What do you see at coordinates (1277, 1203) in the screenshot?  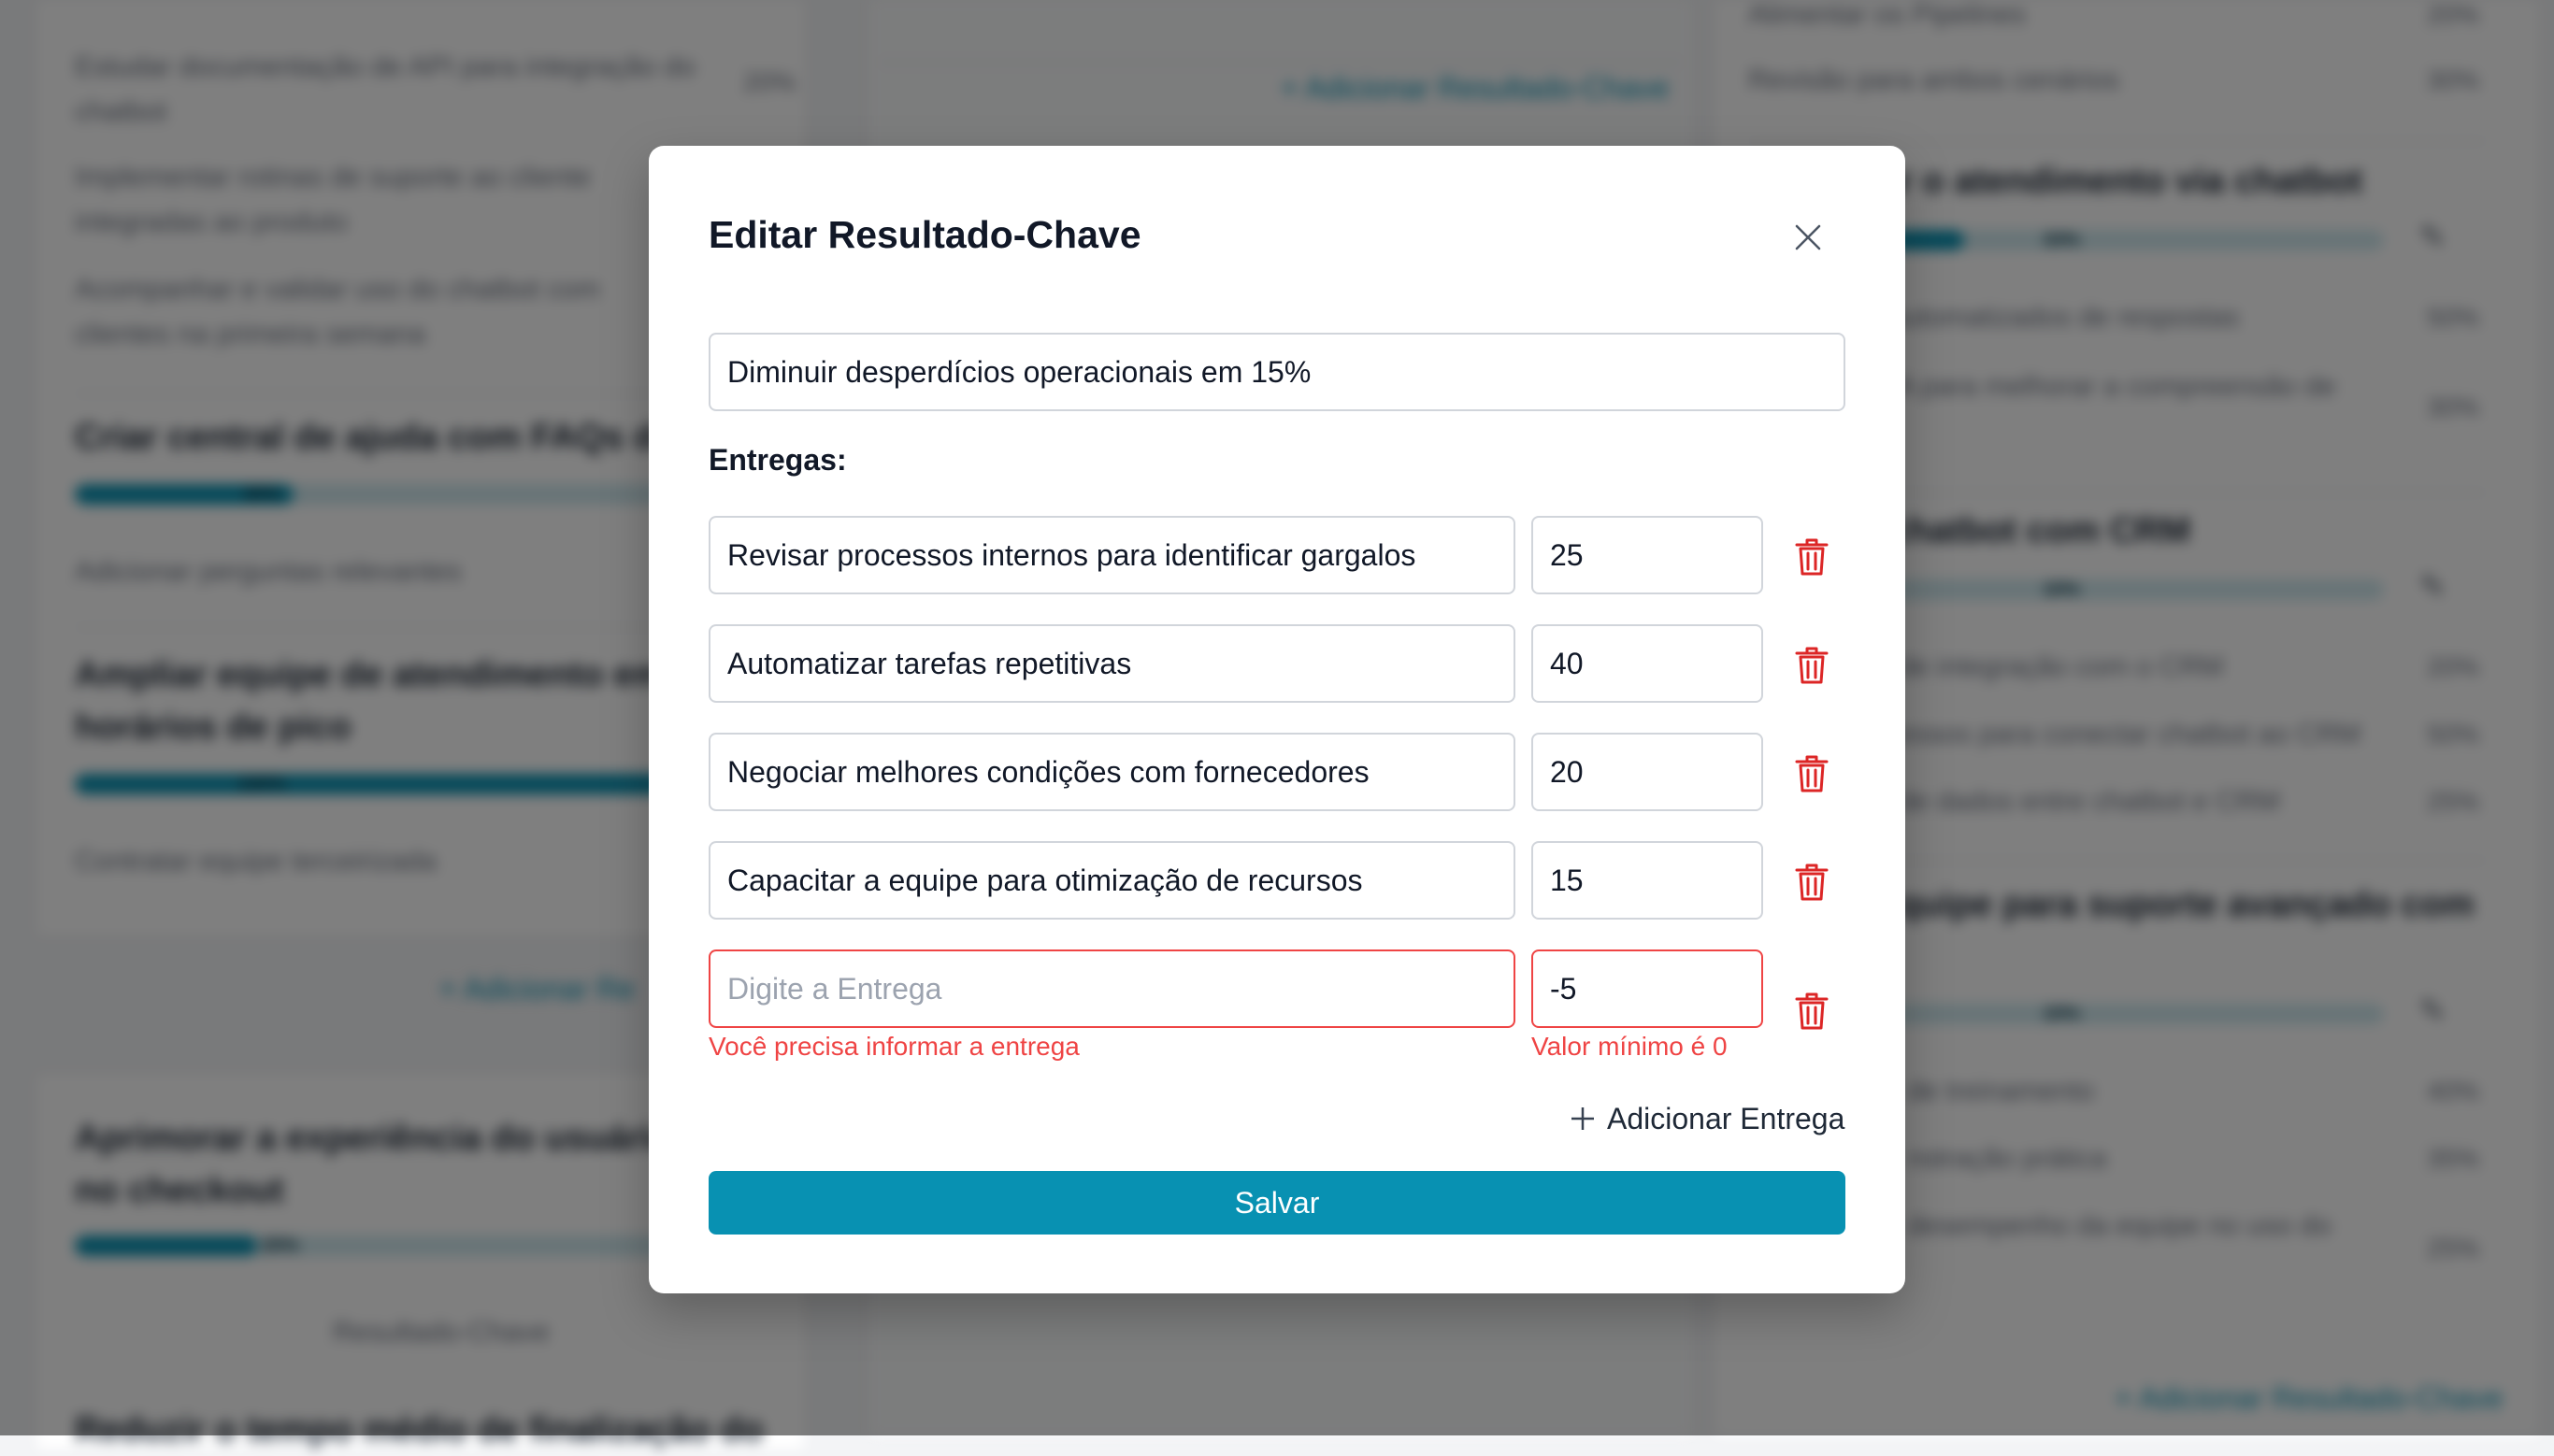 I see `save-button: Salvar` at bounding box center [1277, 1203].